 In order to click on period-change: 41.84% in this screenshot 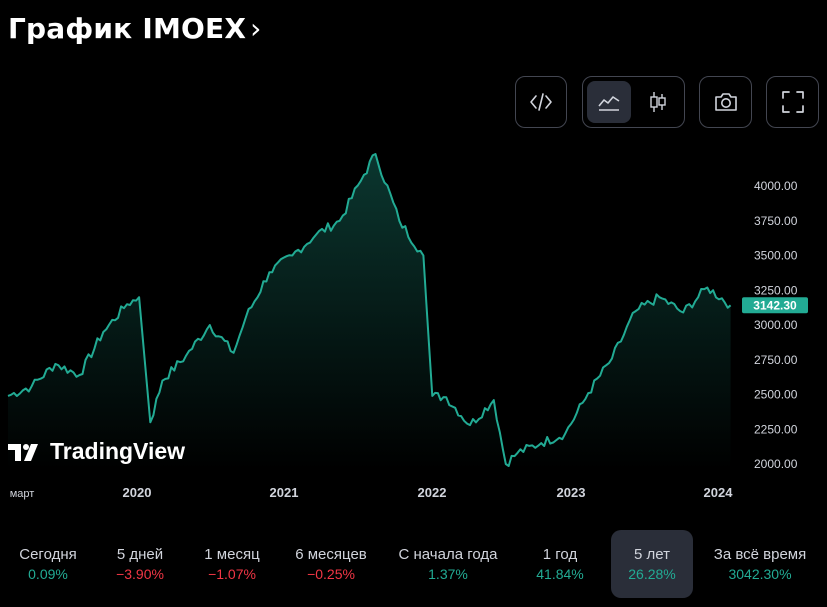, I will do `click(560, 574)`.